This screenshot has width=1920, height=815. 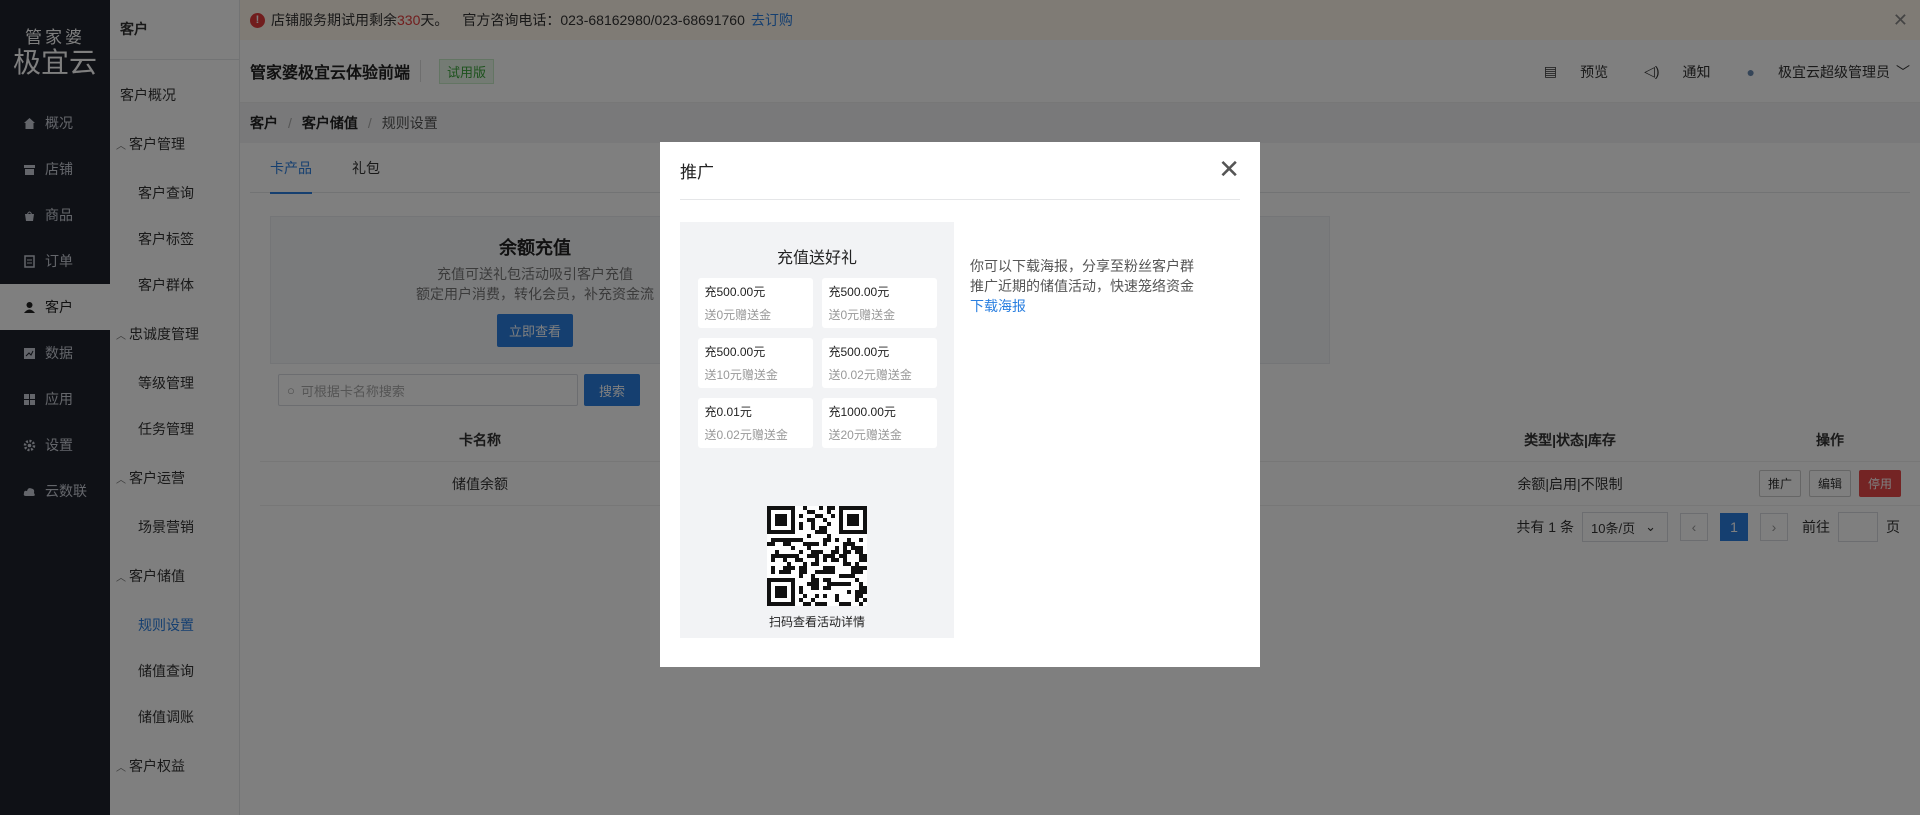 I want to click on poster-cell: 充500.00元 送10元赠送金, so click(x=755, y=363).